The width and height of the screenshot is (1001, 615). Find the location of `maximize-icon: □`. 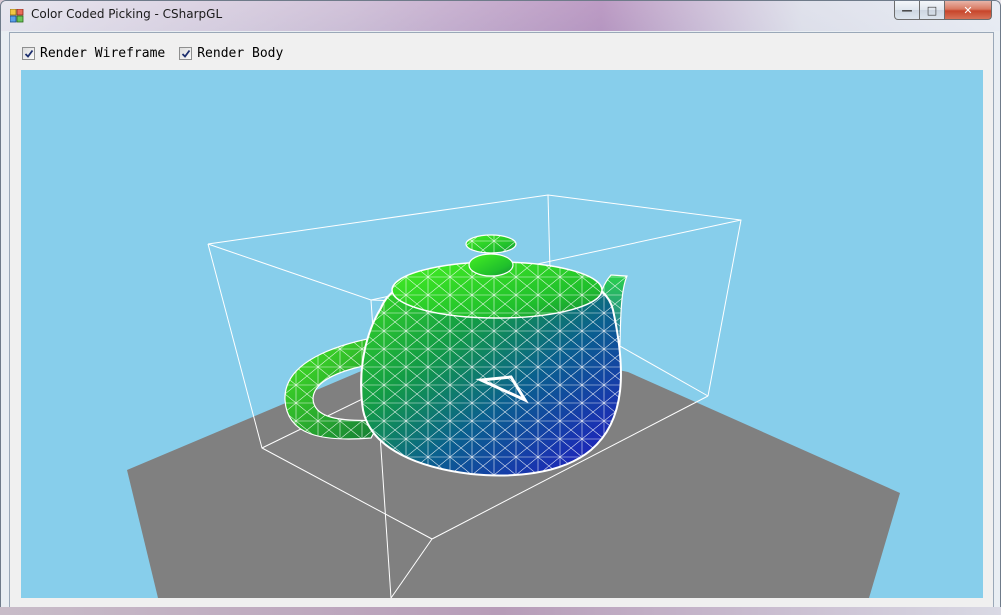

maximize-icon: □ is located at coordinates (932, 10).